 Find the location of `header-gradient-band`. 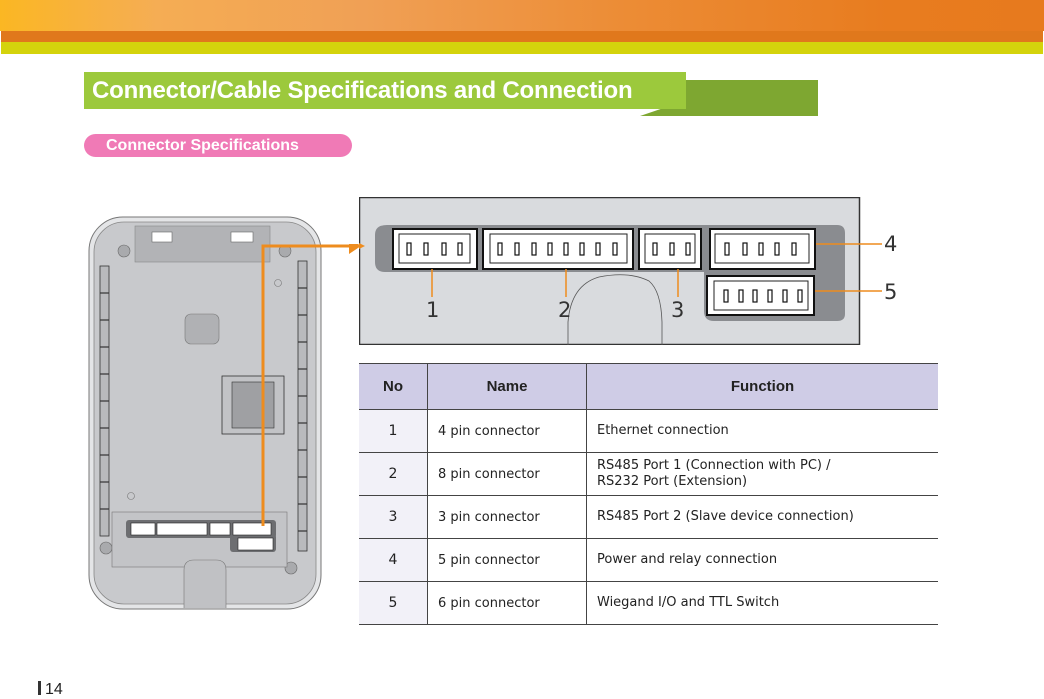

header-gradient-band is located at coordinates (522, 15).